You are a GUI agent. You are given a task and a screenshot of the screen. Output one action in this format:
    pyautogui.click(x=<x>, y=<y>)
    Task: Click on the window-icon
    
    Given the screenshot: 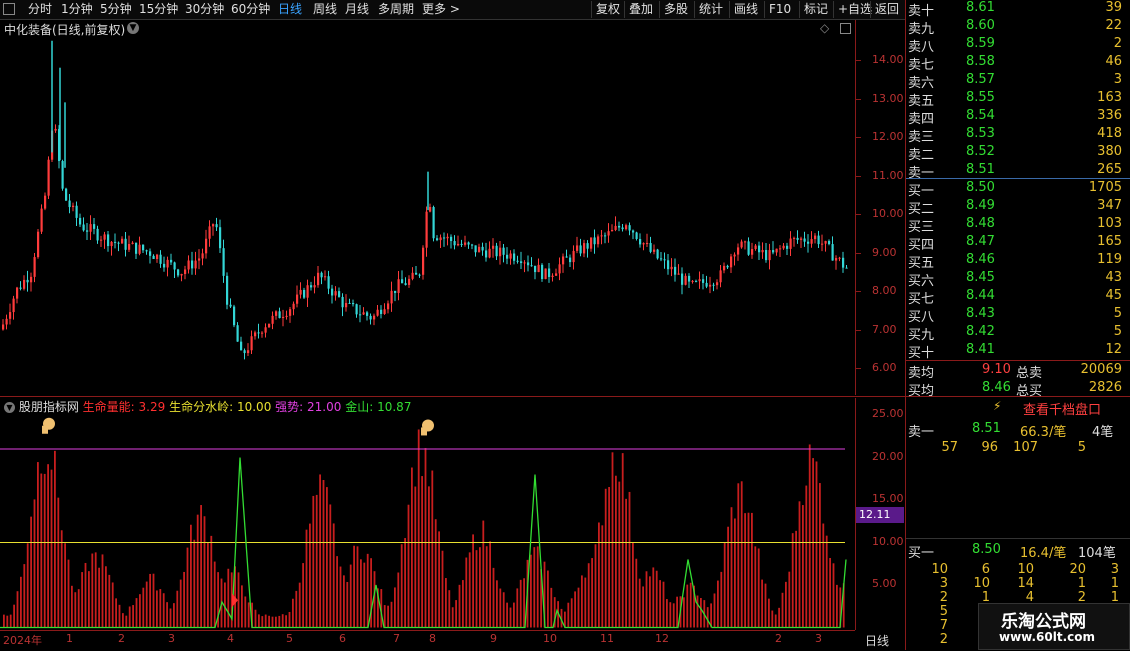 What is the action you would take?
    pyautogui.click(x=9, y=9)
    